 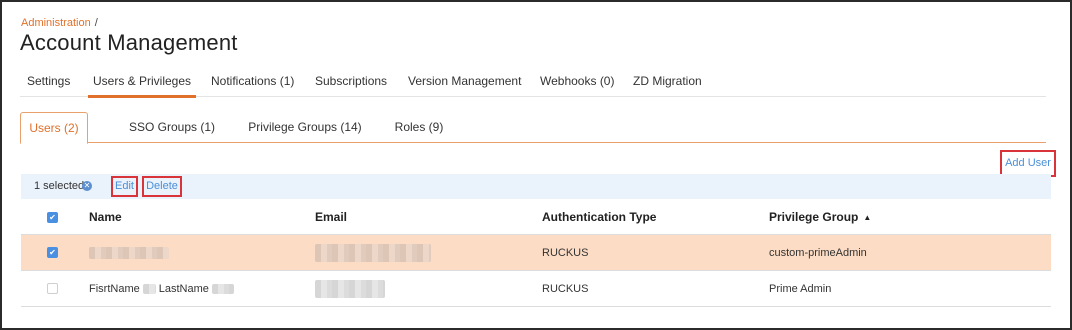 What do you see at coordinates (536, 186) in the screenshot?
I see `bulk-action-bar: 1 selected ✕ Edit Delete` at bounding box center [536, 186].